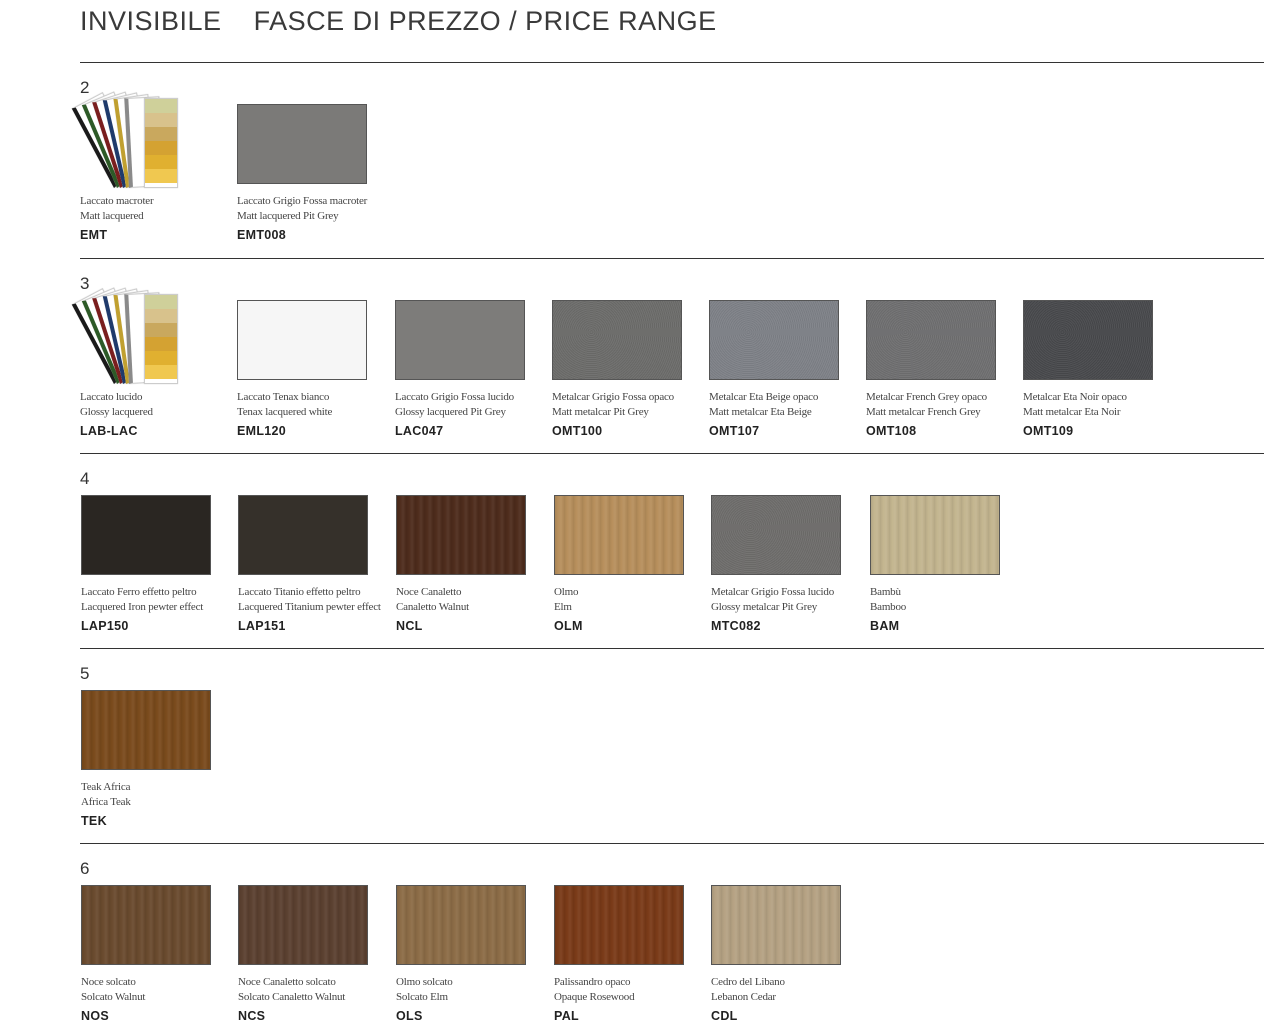 The height and width of the screenshot is (1035, 1264). Describe the element at coordinates (159, 759) in the screenshot. I see `finish-item-tek: Teak Africa Africa Teak TEK` at that location.